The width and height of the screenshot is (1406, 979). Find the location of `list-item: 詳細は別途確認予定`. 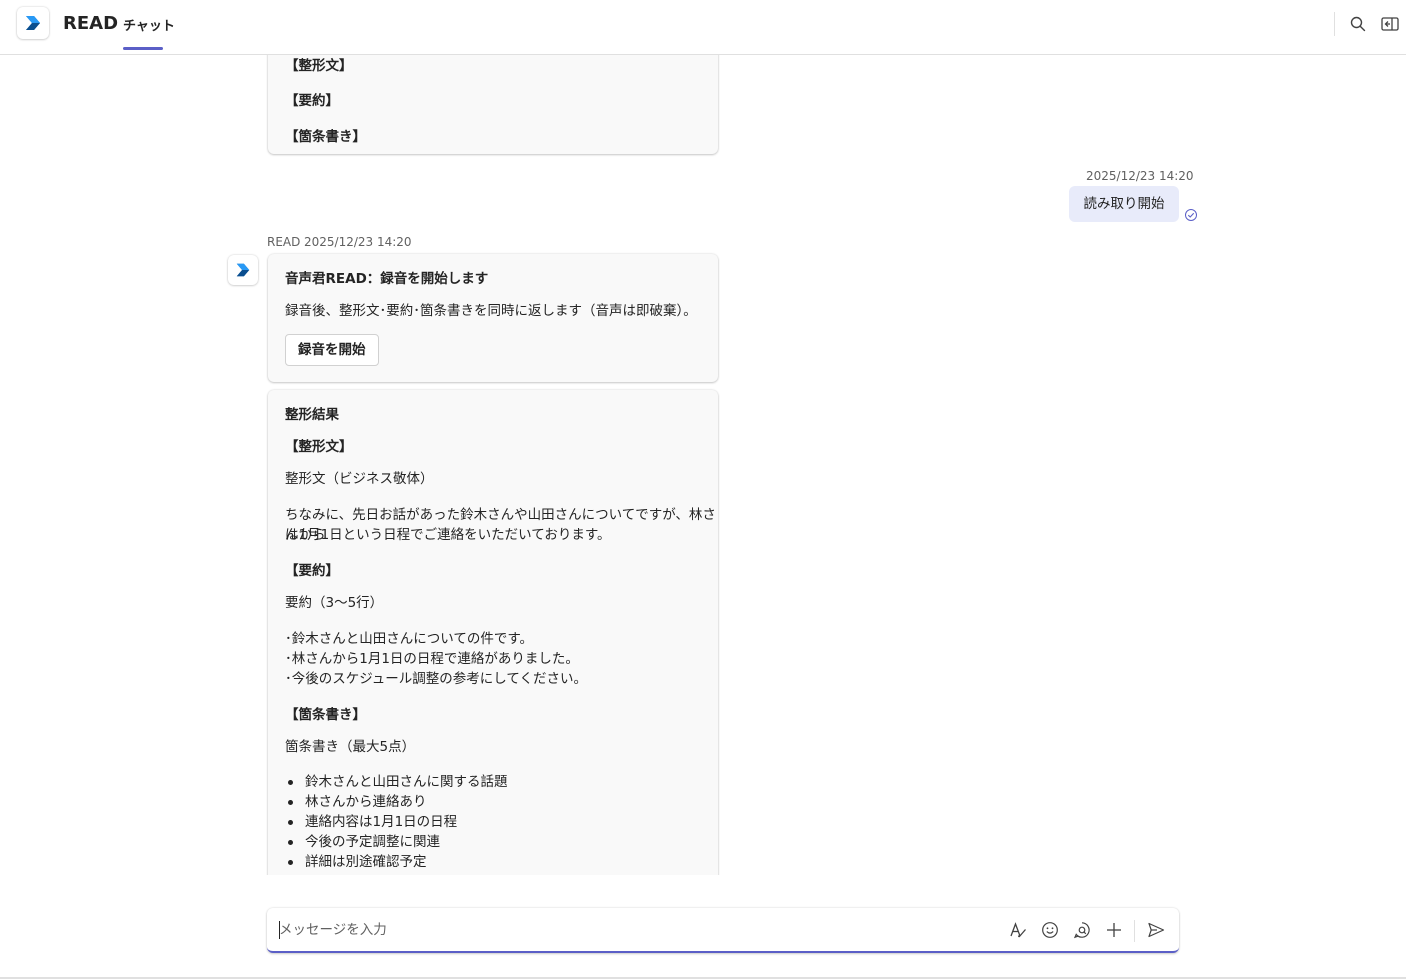

list-item: 詳細は別途確認予定 is located at coordinates (396, 862).